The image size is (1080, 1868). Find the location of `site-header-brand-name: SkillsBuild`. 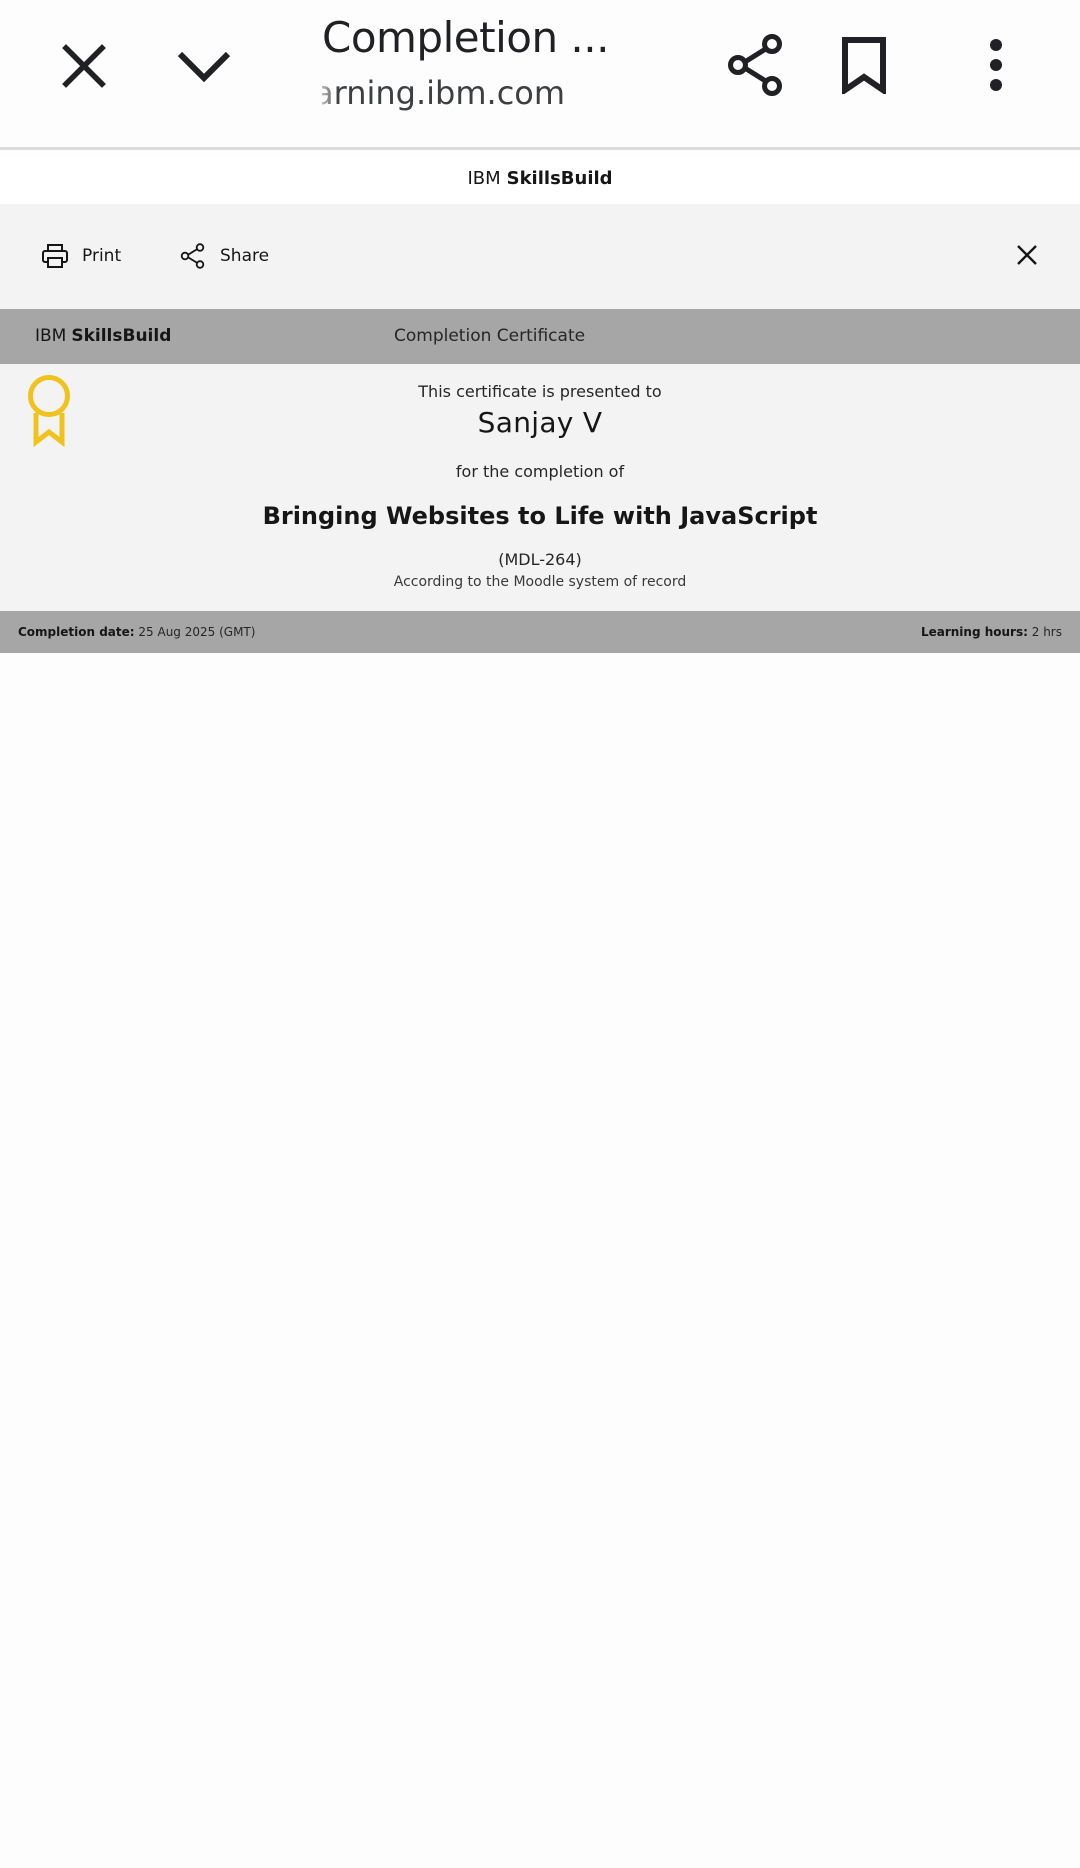

site-header-brand-name: SkillsBuild is located at coordinates (559, 178).